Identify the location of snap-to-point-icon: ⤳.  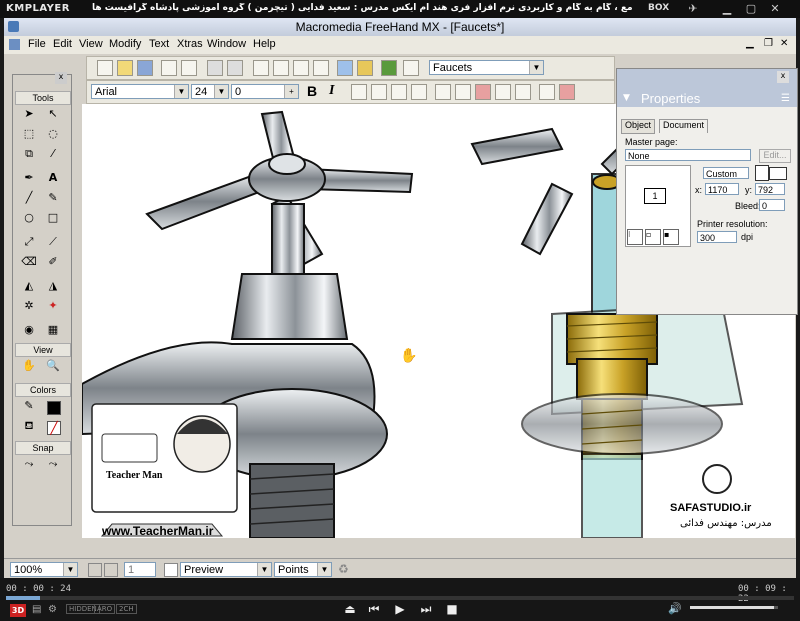
(29, 464).